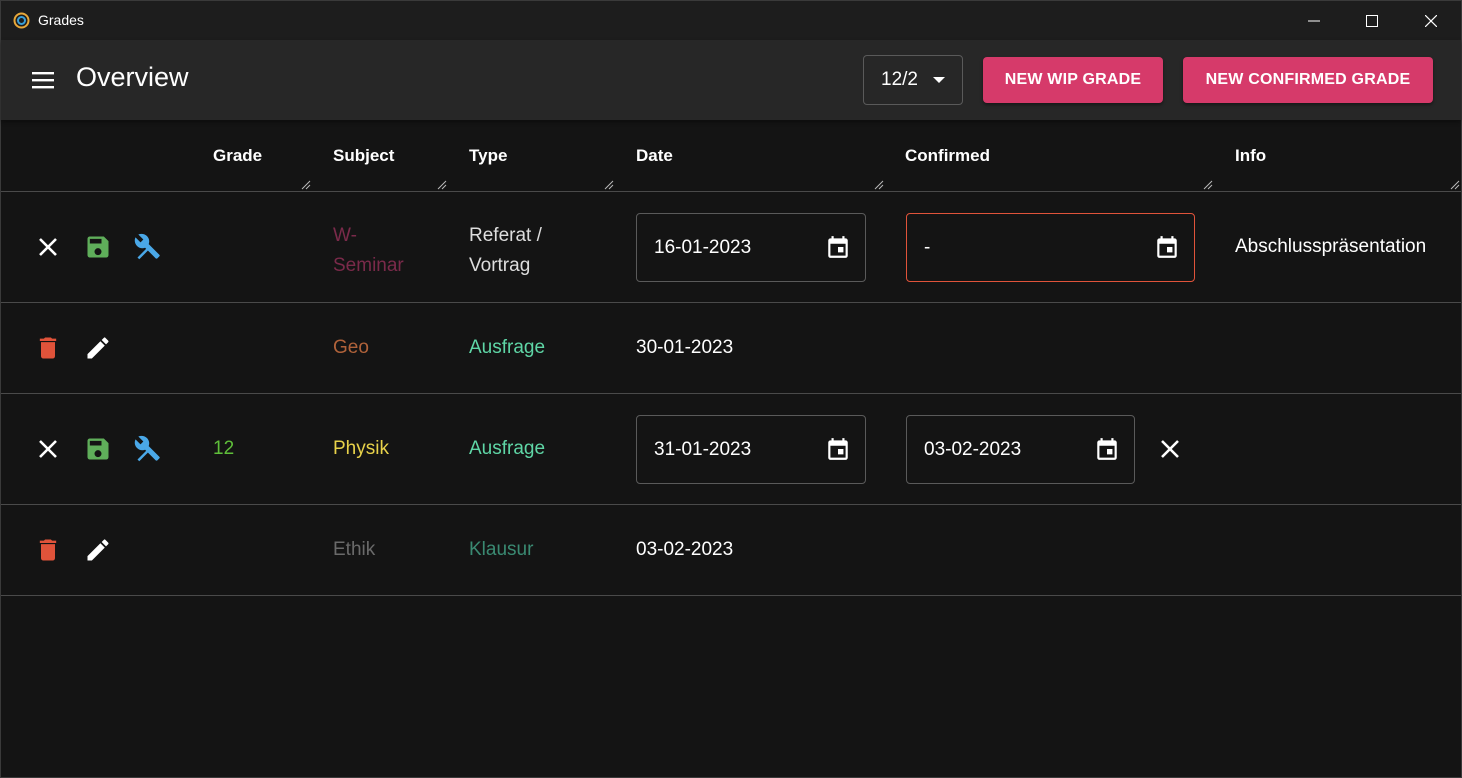 Image resolution: width=1462 pixels, height=778 pixels. Describe the element at coordinates (654, 156) in the screenshot. I see `column-header-date: Date` at that location.